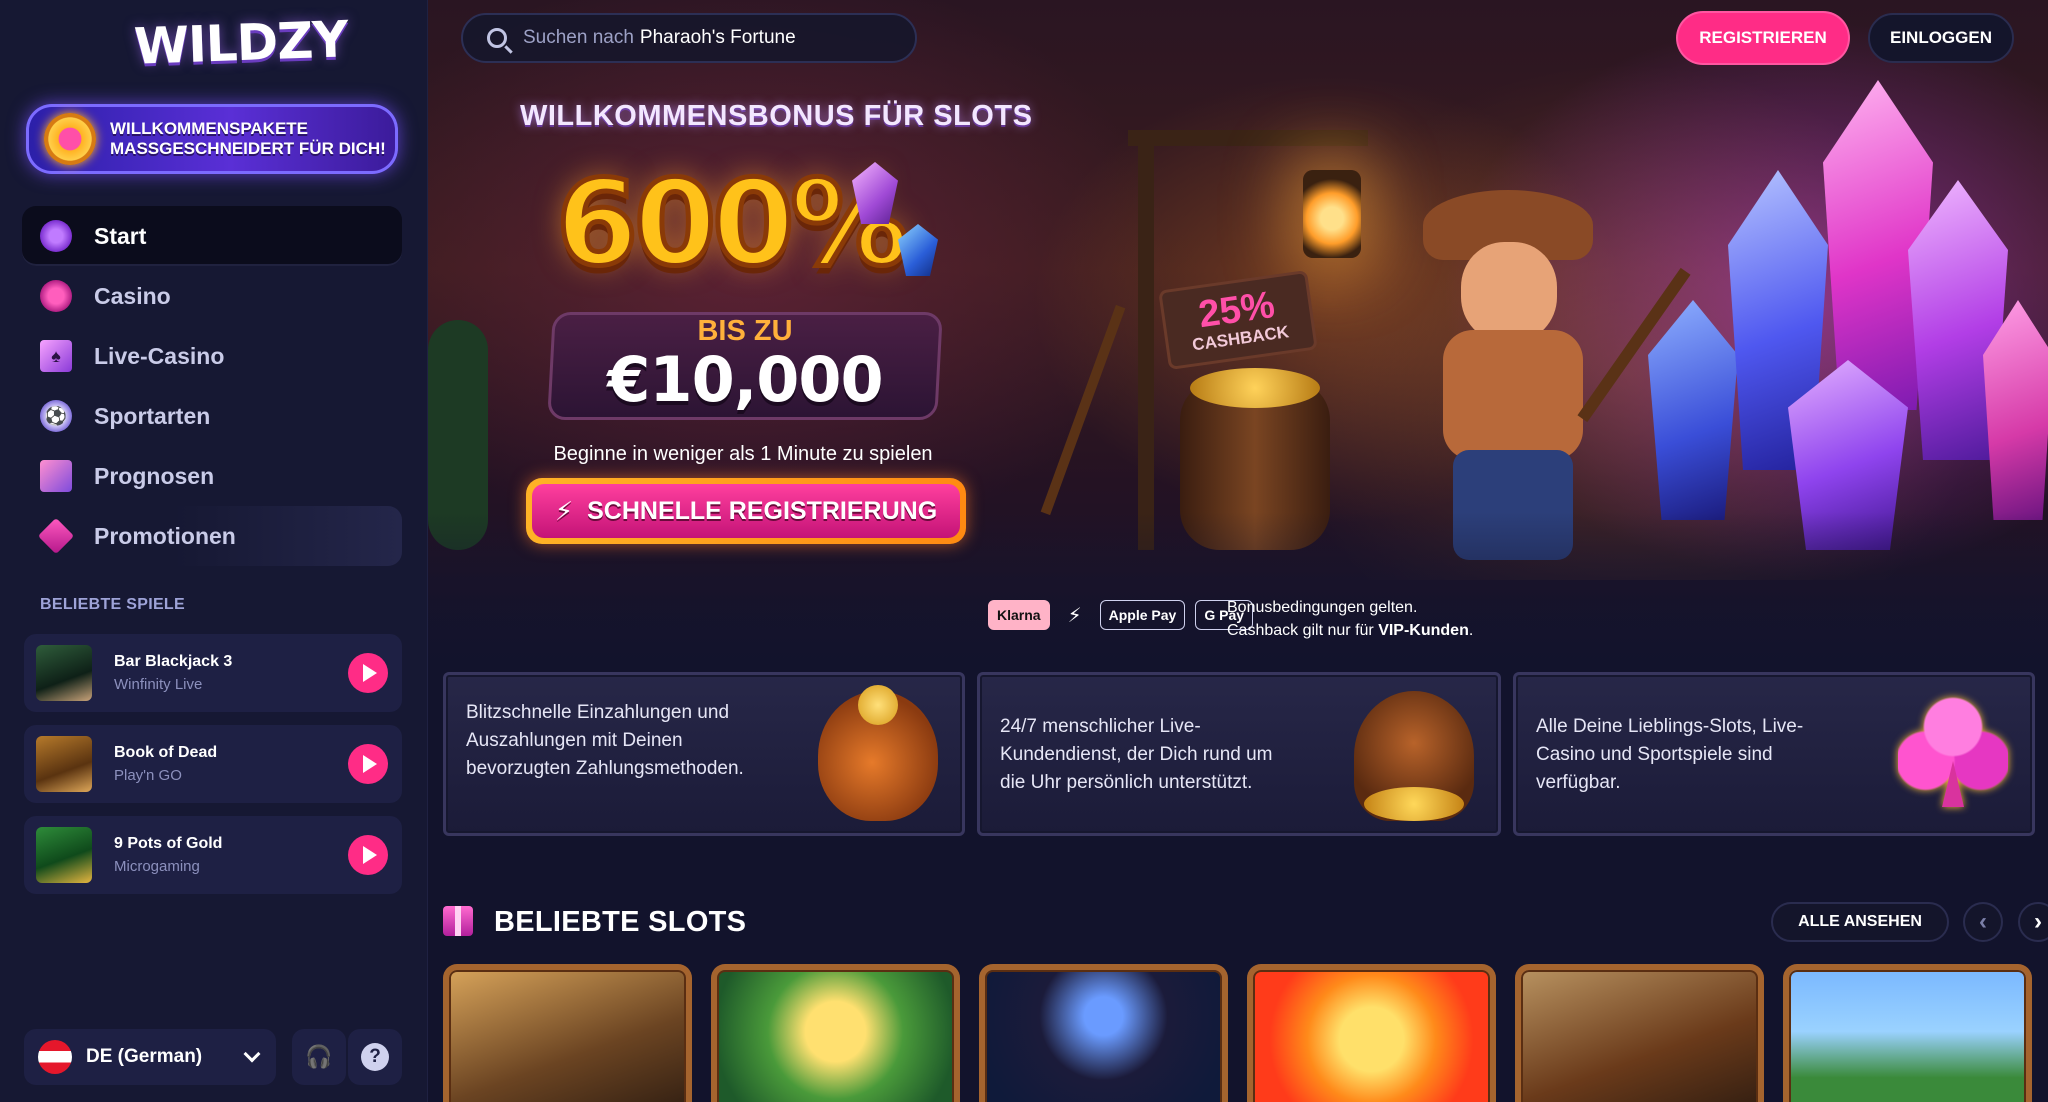 Image resolution: width=2048 pixels, height=1102 pixels. What do you see at coordinates (1763, 38) in the screenshot?
I see `register-button: REGISTRIEREN` at bounding box center [1763, 38].